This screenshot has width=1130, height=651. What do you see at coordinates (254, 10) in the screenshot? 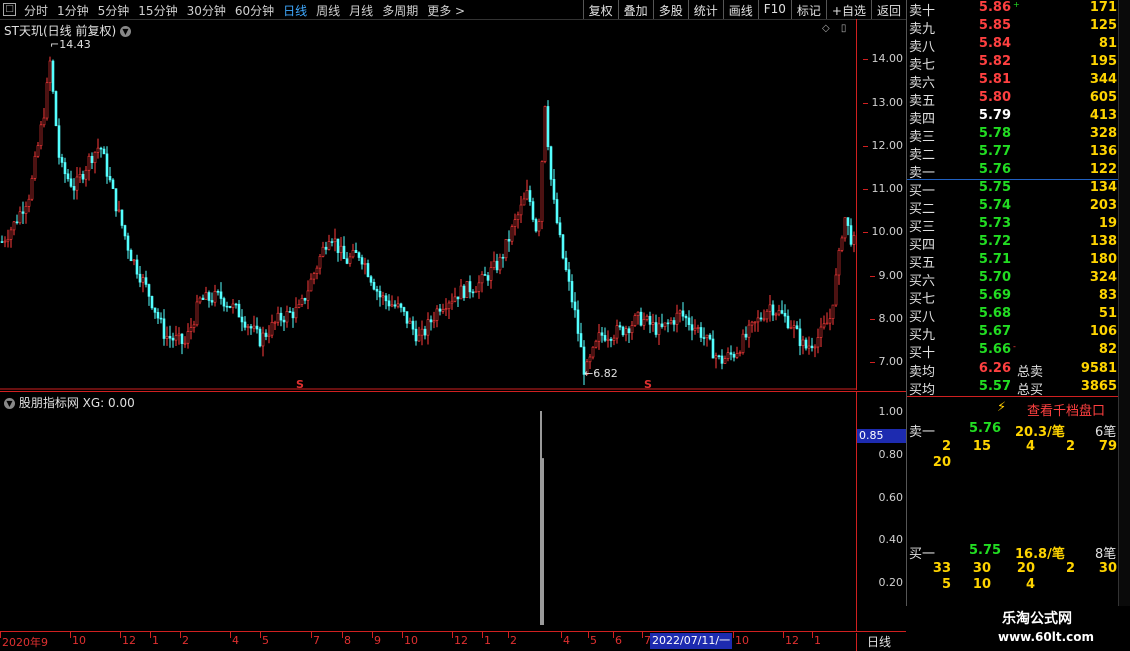
I see `period-tab: 60分钟` at bounding box center [254, 10].